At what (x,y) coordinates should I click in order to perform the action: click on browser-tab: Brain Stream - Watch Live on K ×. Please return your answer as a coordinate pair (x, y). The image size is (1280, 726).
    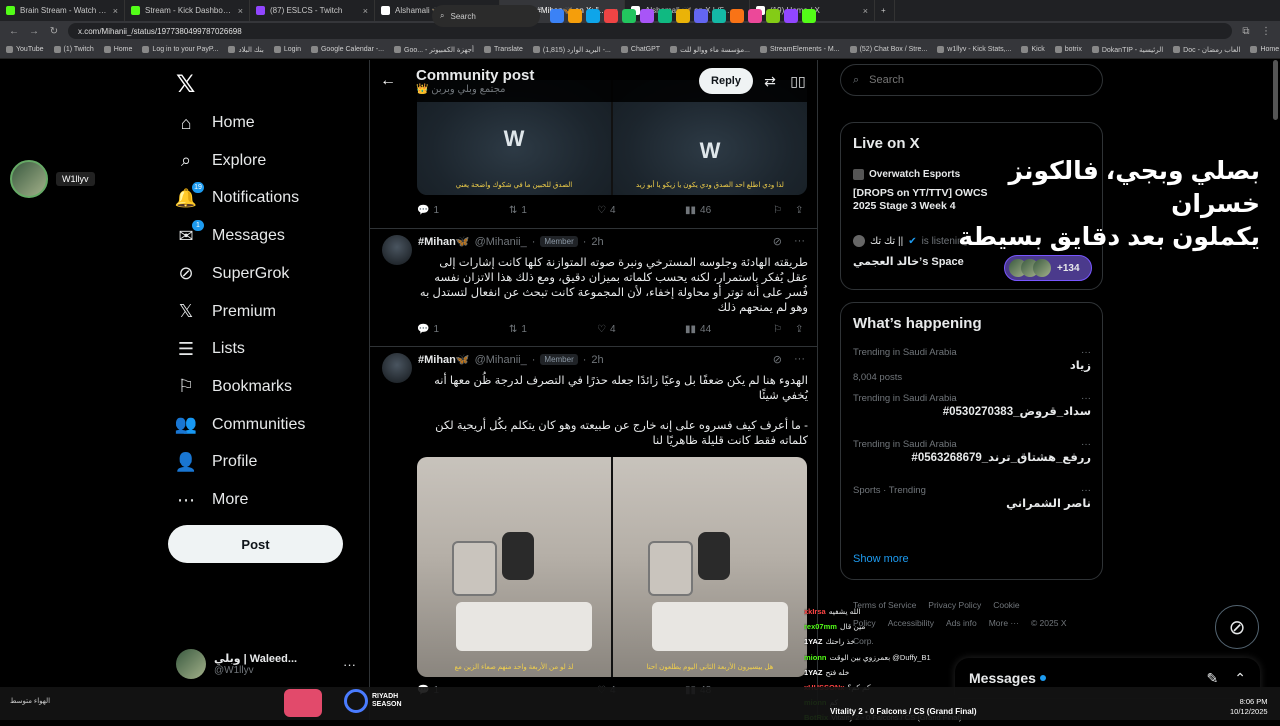
    Looking at the image, I should click on (62, 10).